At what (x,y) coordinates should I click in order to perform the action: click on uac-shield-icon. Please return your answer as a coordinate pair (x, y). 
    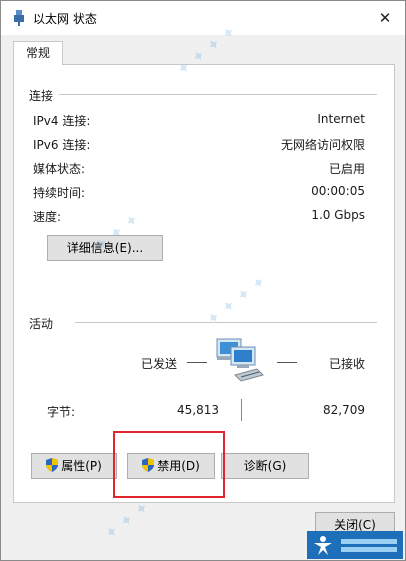
    Looking at the image, I should click on (52, 465).